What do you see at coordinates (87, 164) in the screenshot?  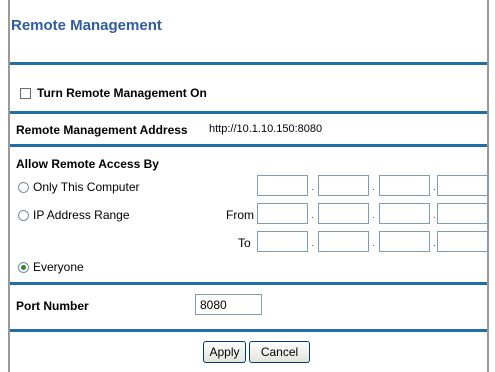 I see `access-heading: Allow Remote Access By` at bounding box center [87, 164].